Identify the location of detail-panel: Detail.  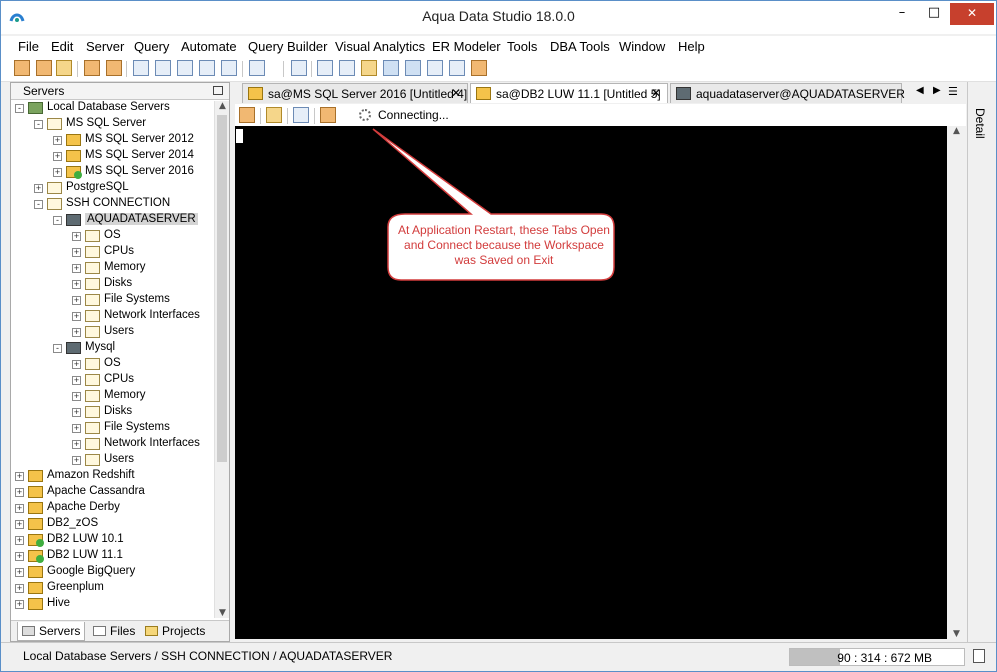
(981, 362).